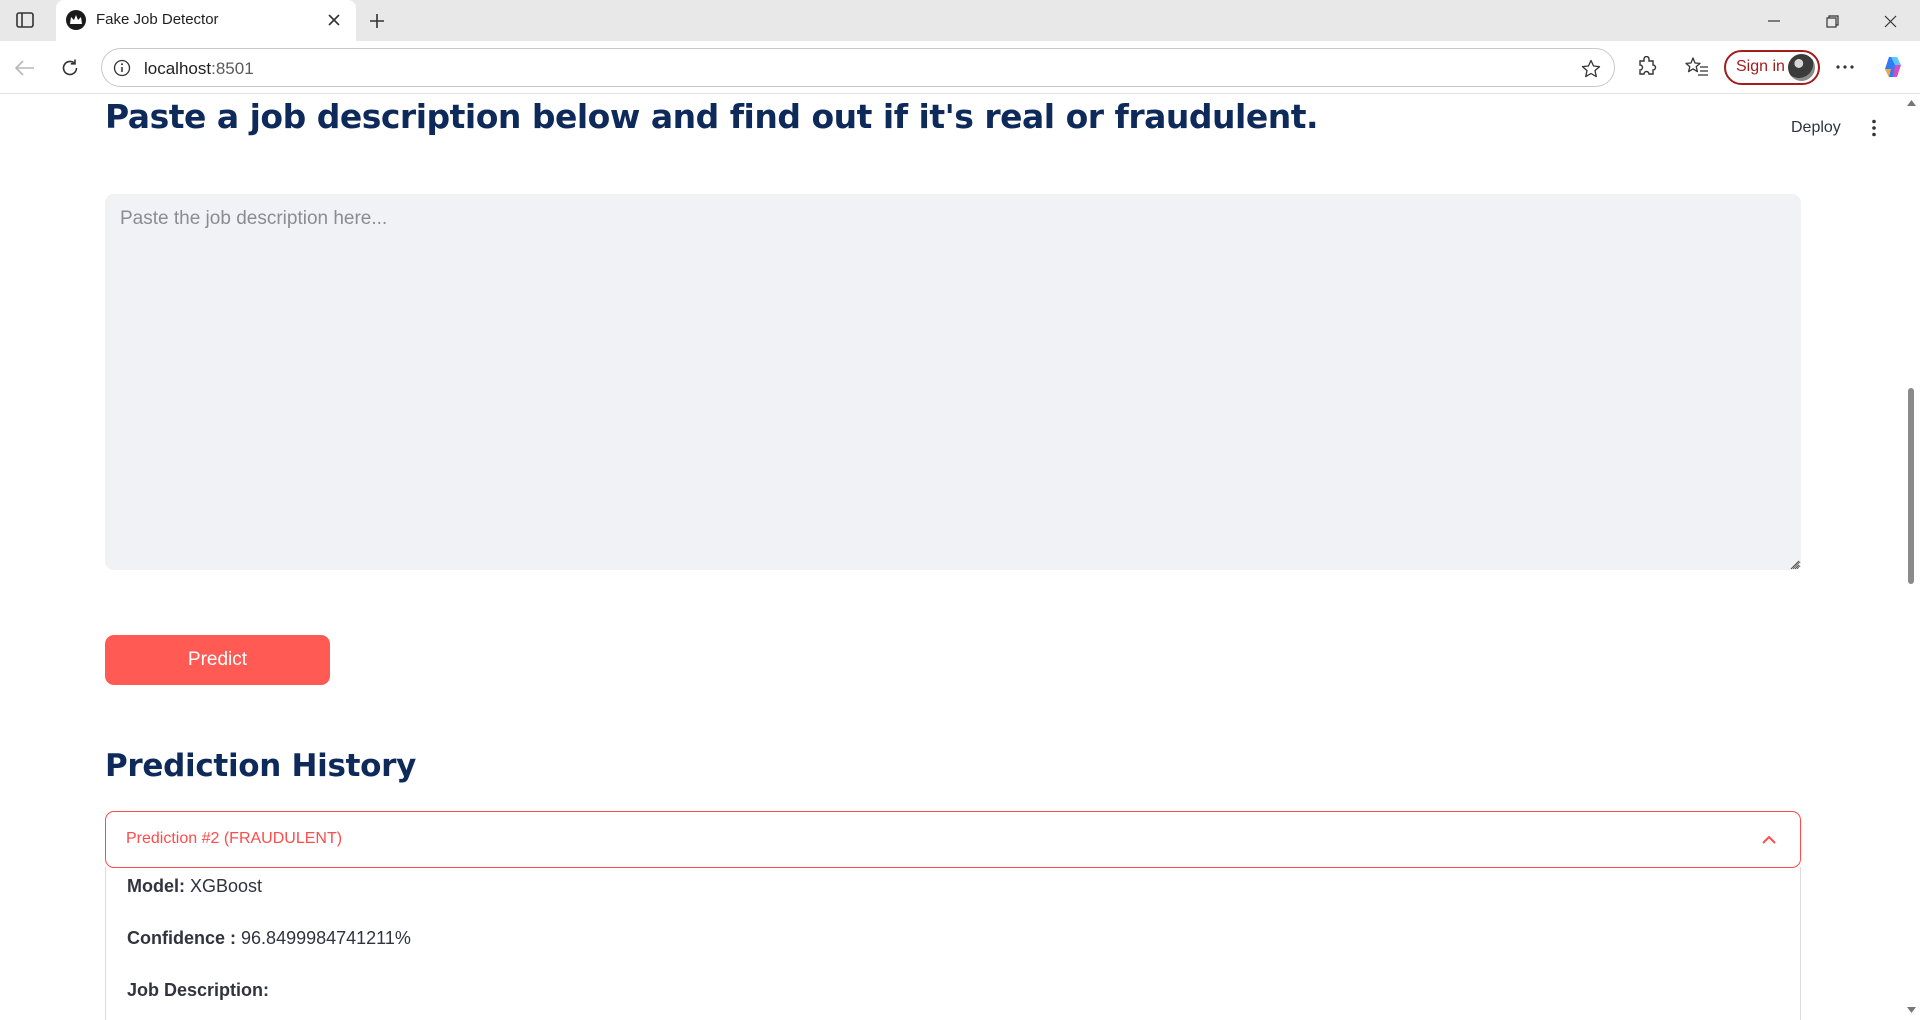  I want to click on browser-toolbar: localhost:8501 Sign in, so click(960, 67).